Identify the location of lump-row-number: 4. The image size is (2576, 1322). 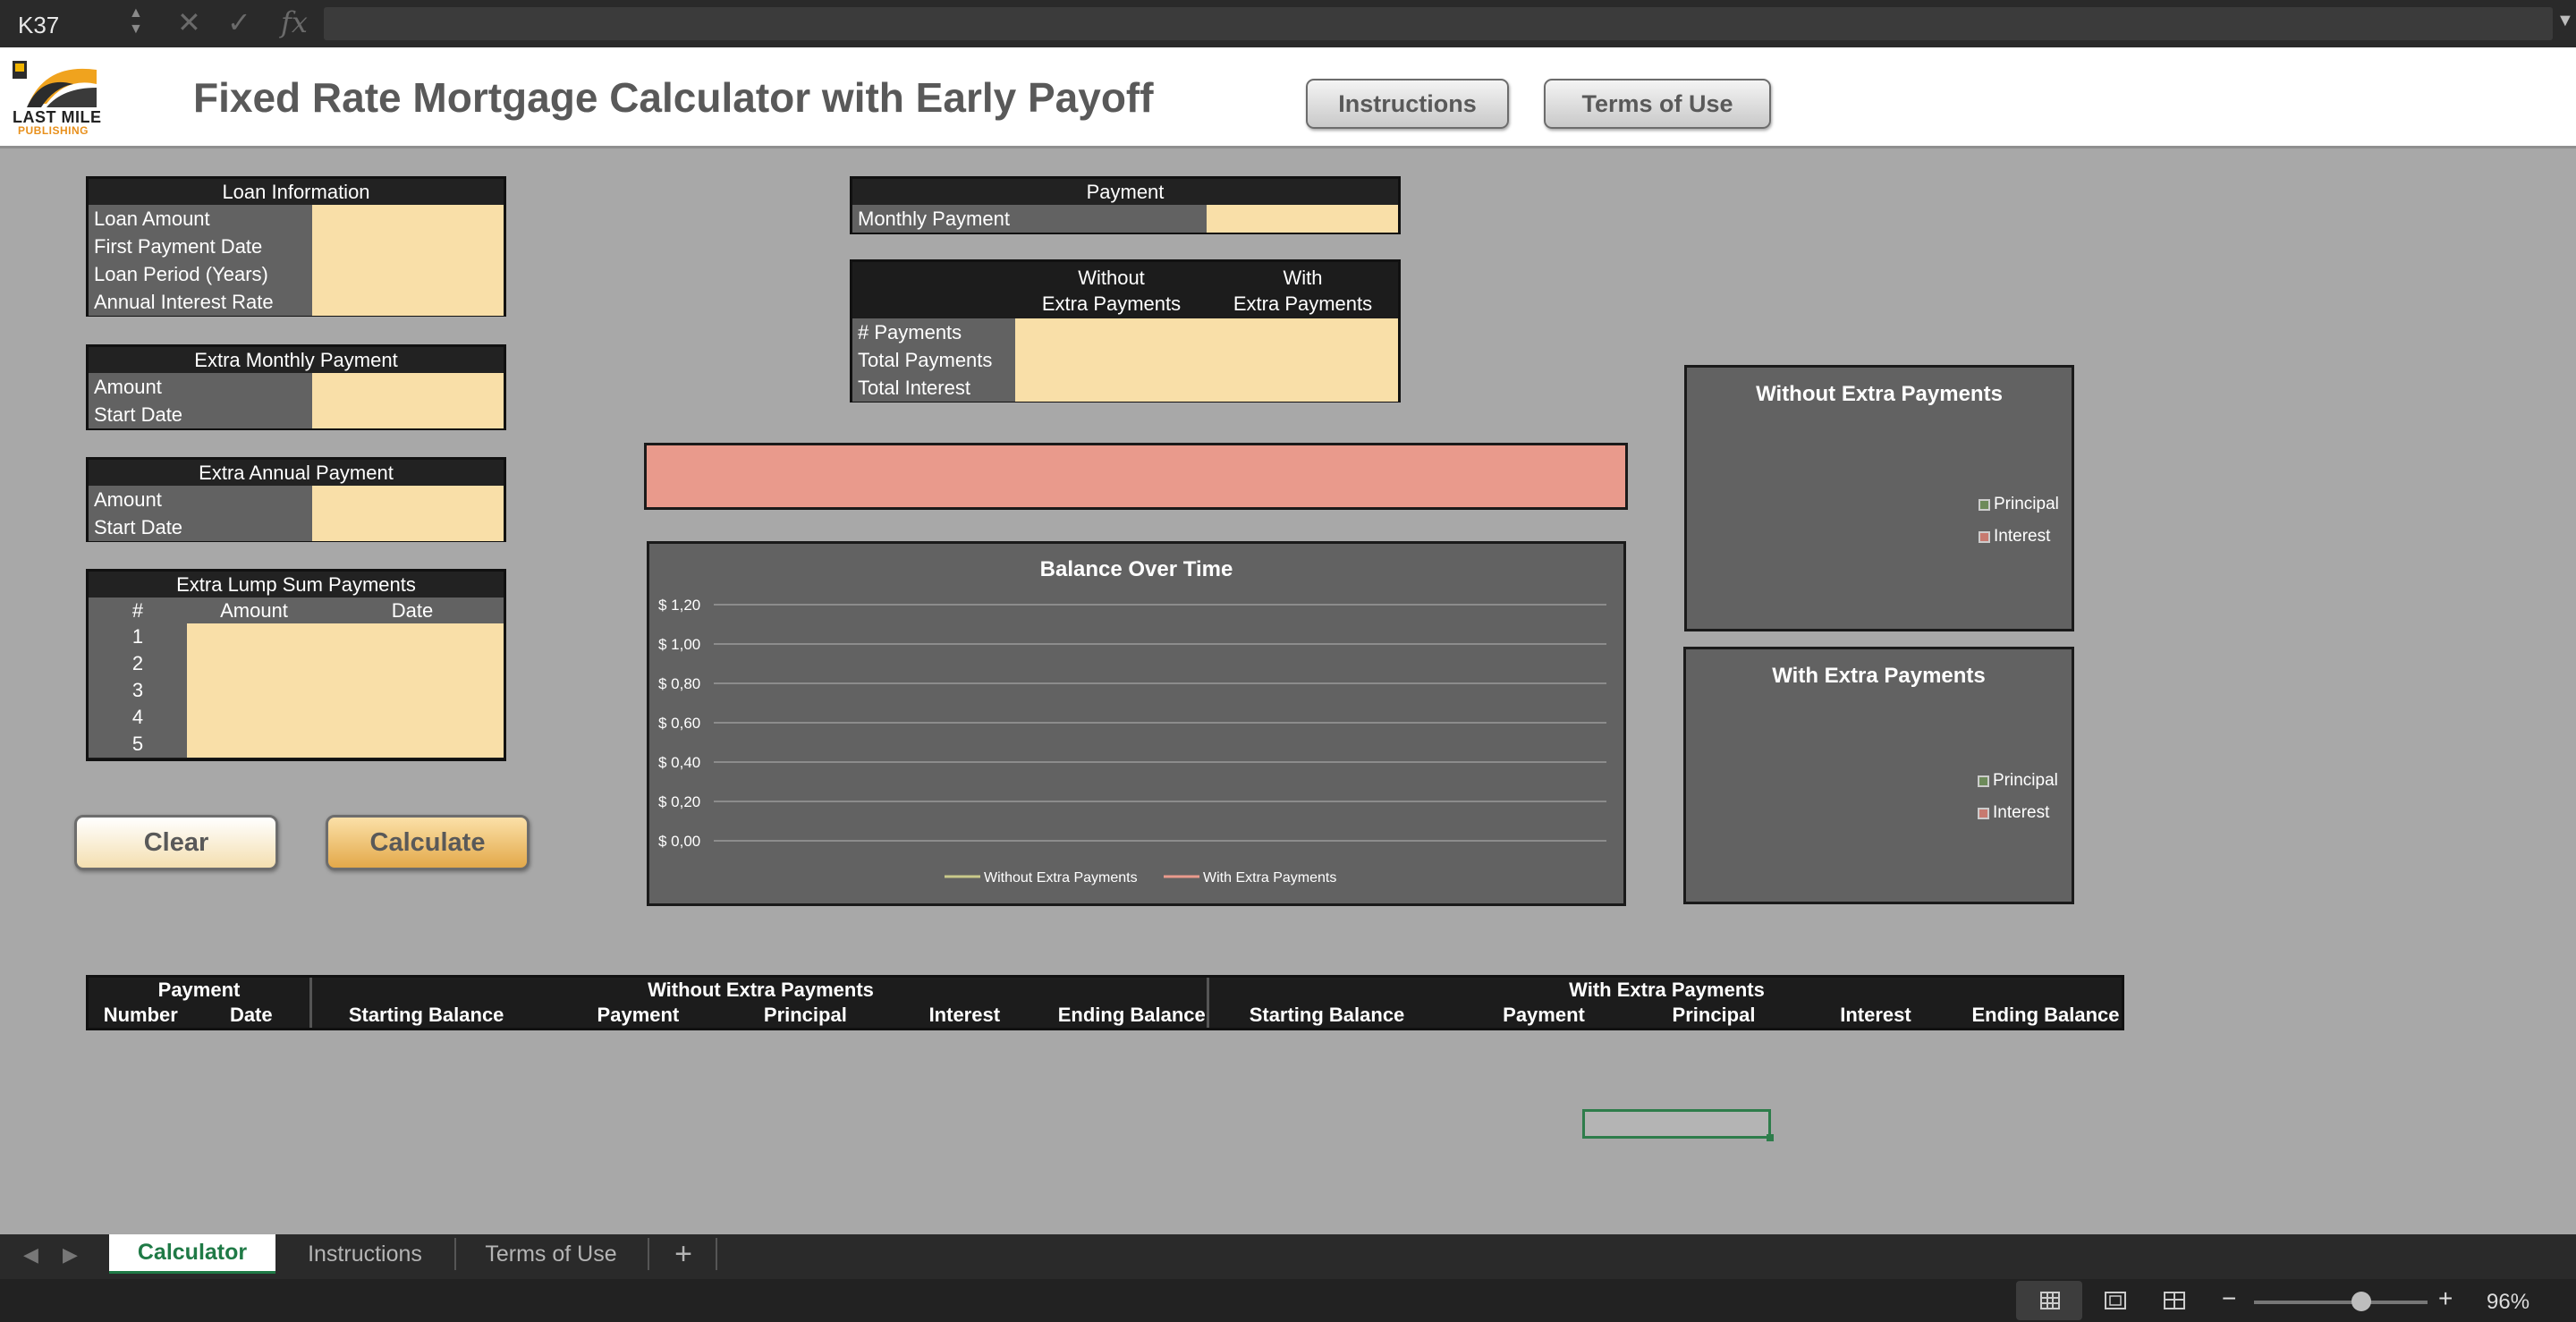
(137, 717).